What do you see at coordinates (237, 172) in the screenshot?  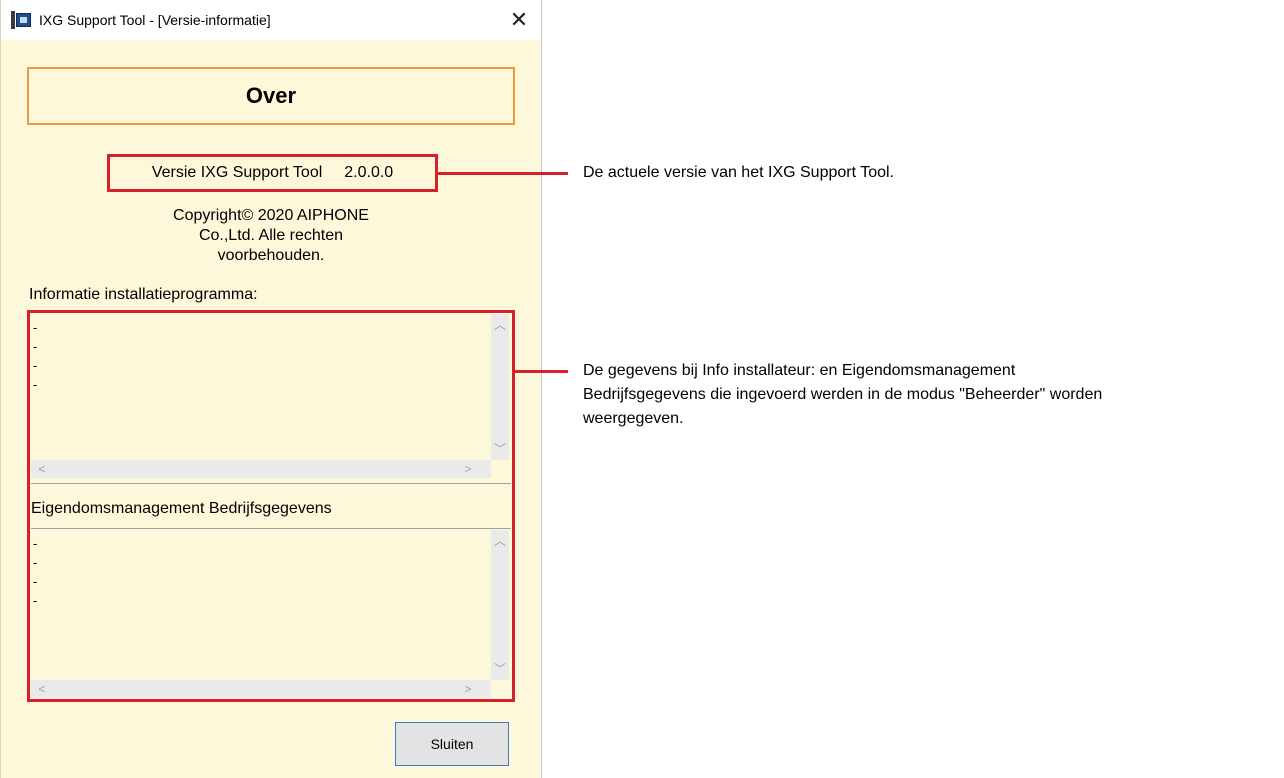 I see `version-label: Versie IXG Support Tool` at bounding box center [237, 172].